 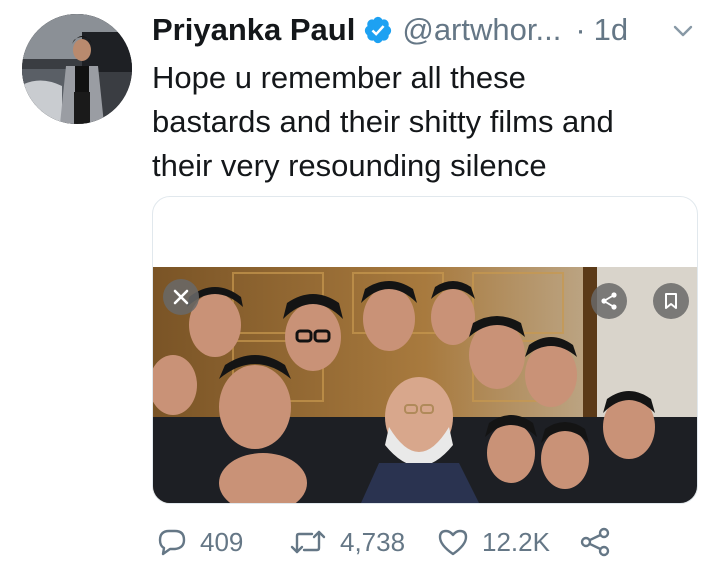 I want to click on photo-share-button, so click(x=609, y=301).